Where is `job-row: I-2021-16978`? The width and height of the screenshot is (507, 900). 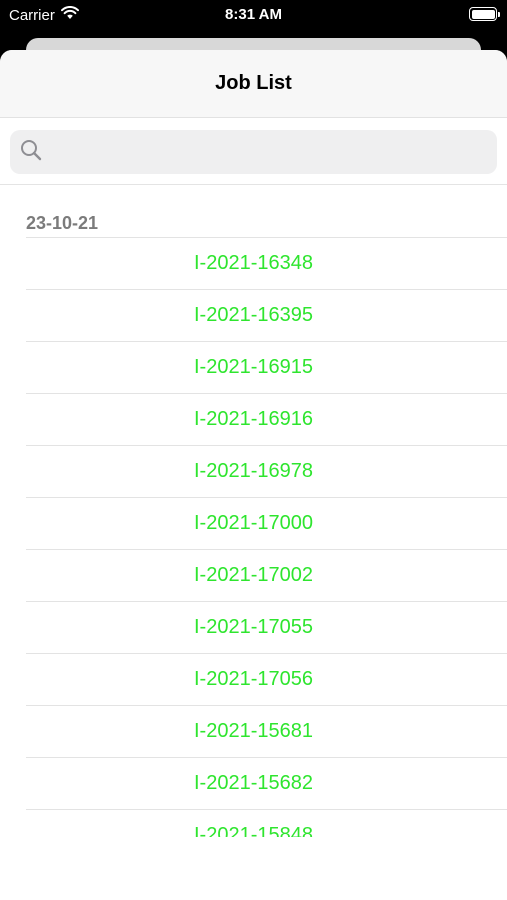 job-row: I-2021-16978 is located at coordinates (266, 471).